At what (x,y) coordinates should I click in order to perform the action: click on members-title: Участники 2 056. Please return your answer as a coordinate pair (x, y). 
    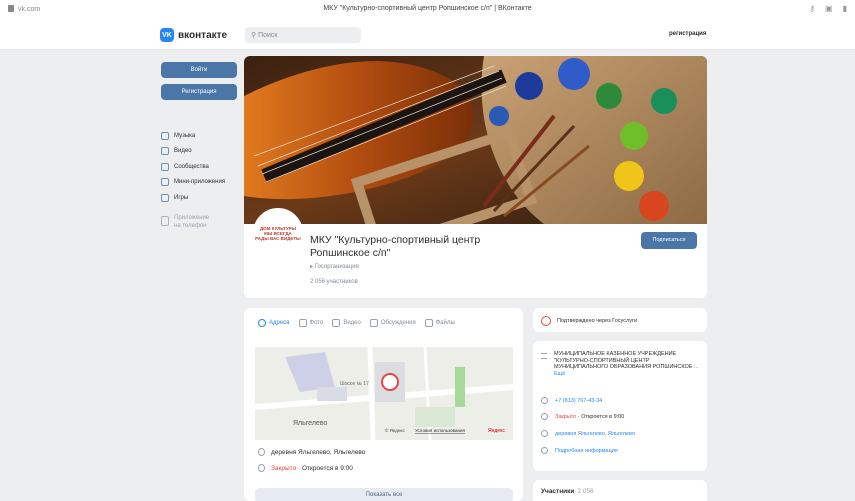
    Looking at the image, I should click on (567, 491).